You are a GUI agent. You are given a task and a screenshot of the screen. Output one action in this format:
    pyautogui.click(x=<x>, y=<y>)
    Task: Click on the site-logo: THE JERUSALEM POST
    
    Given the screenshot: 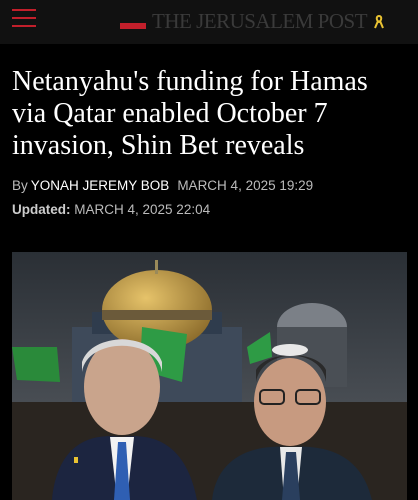 What is the action you would take?
    pyautogui.click(x=252, y=21)
    